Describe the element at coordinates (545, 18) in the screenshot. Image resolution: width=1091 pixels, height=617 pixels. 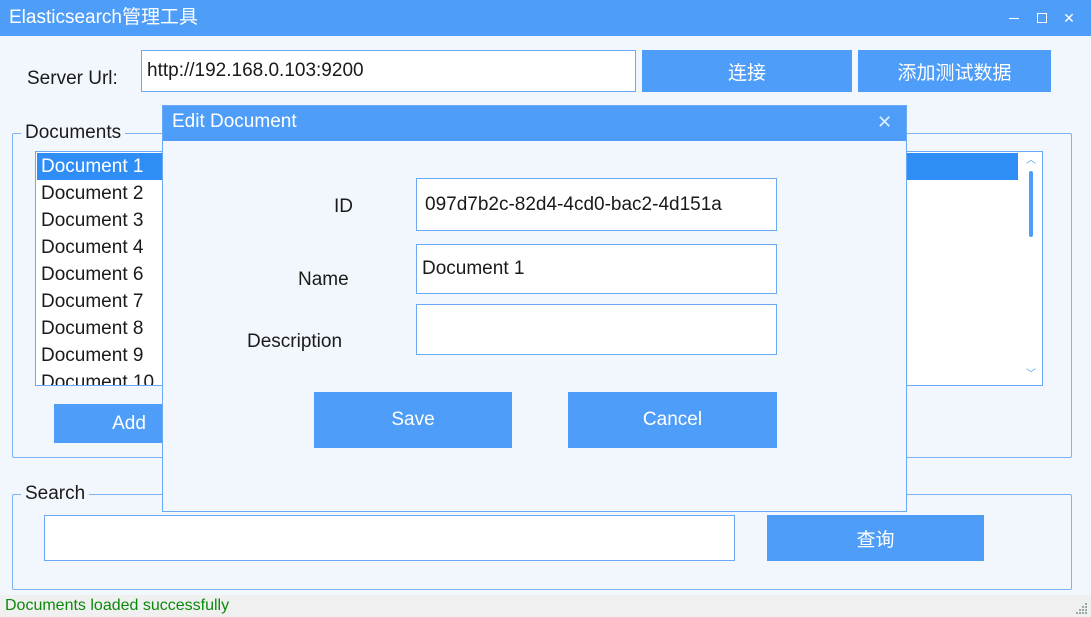
I see `title-bar: Elasticsearch管理工具 ✕` at that location.